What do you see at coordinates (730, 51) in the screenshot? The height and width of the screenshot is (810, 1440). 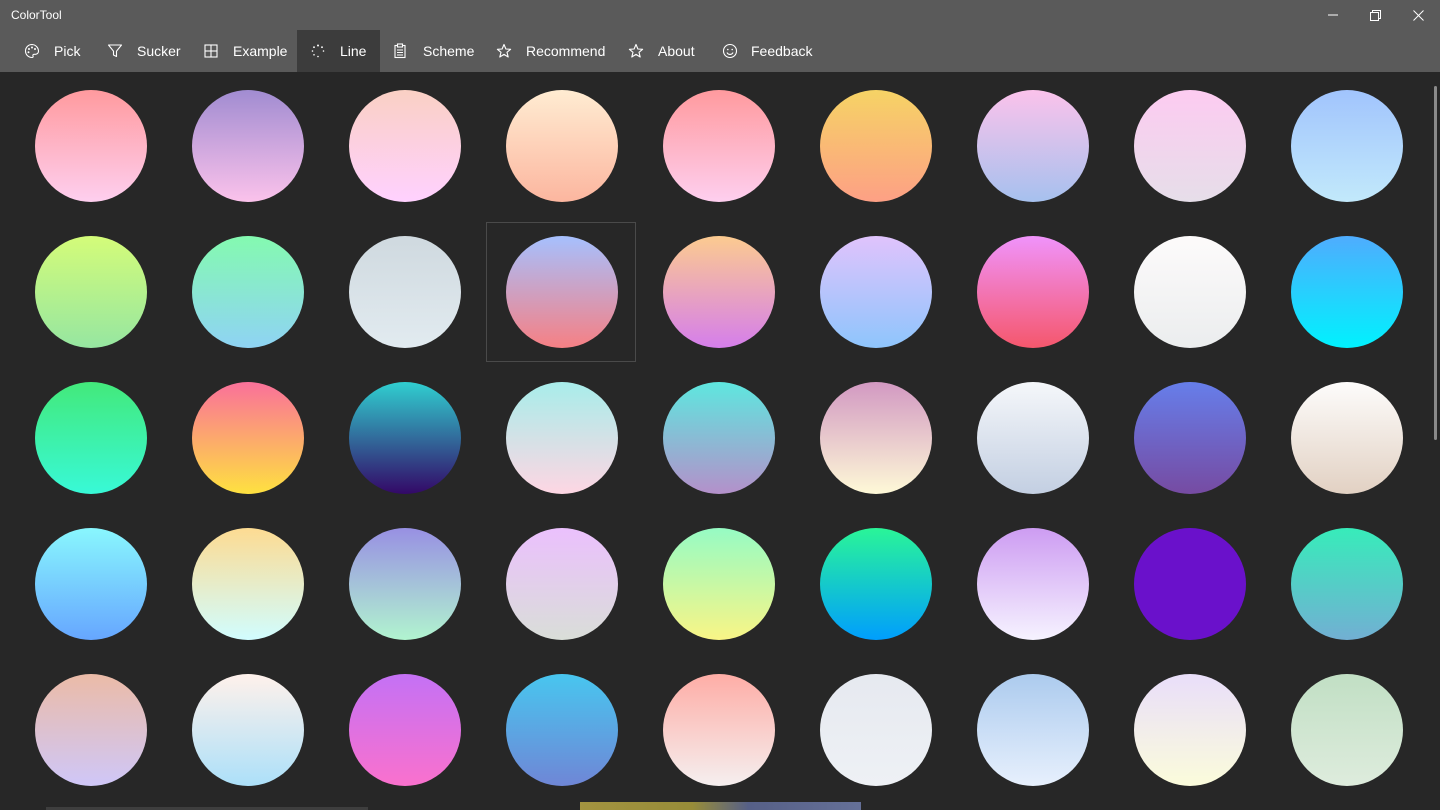 I see `smiley-icon` at bounding box center [730, 51].